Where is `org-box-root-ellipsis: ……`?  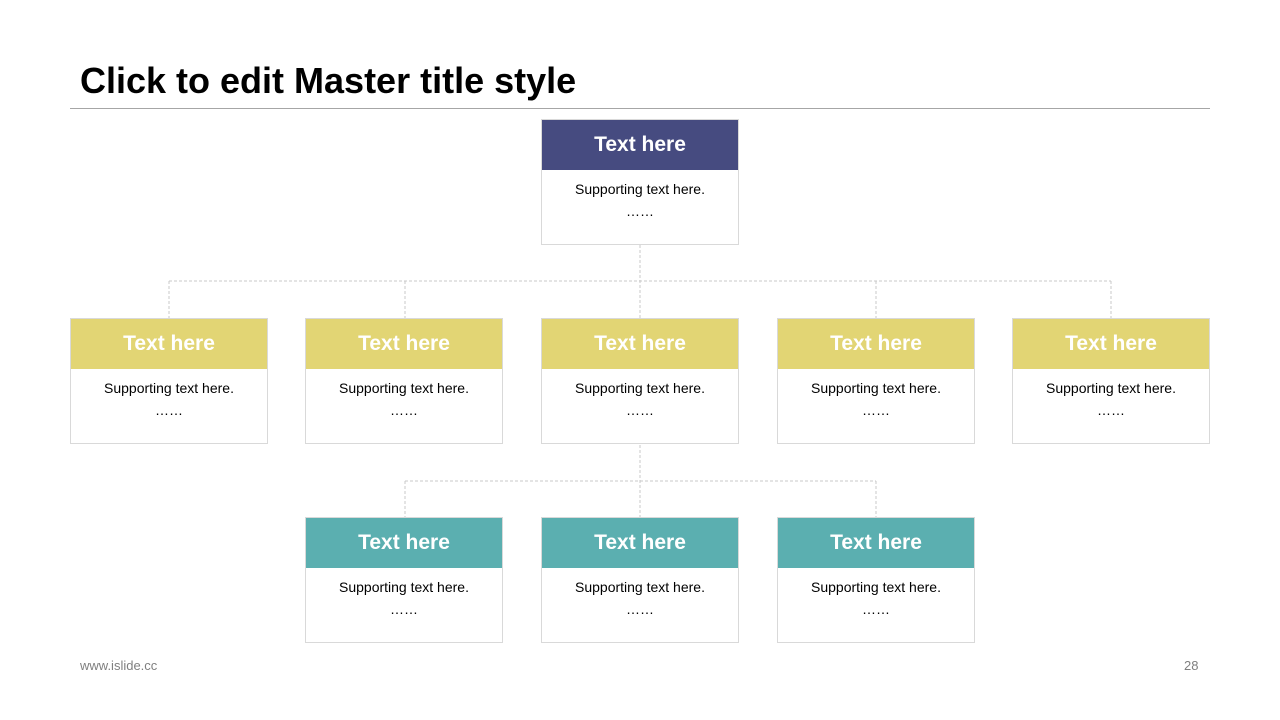
org-box-root-ellipsis: …… is located at coordinates (640, 211).